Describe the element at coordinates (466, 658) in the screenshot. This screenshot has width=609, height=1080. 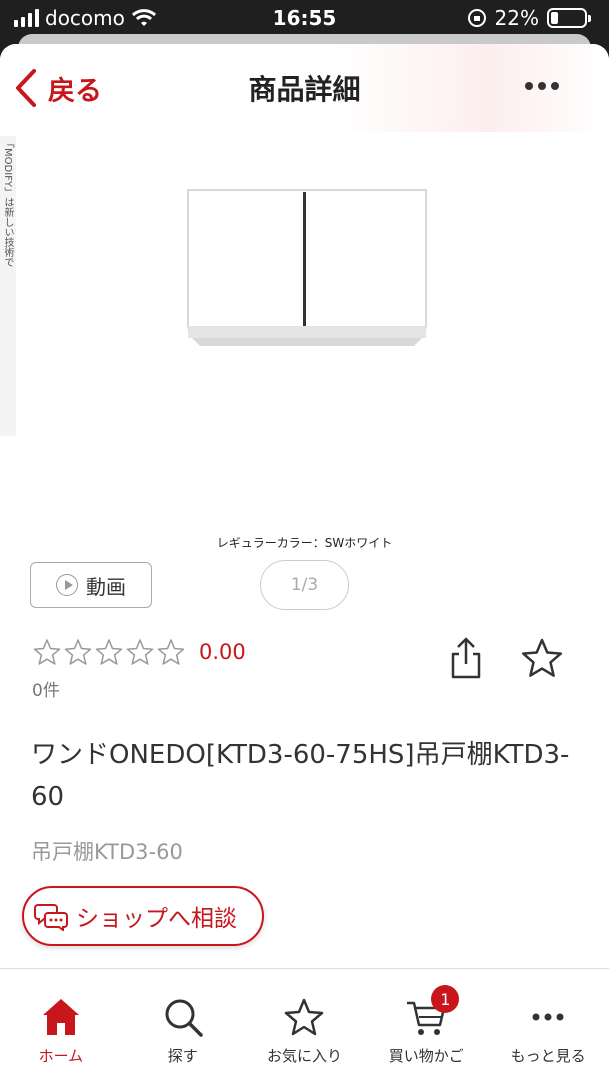
I see `share-icon` at that location.